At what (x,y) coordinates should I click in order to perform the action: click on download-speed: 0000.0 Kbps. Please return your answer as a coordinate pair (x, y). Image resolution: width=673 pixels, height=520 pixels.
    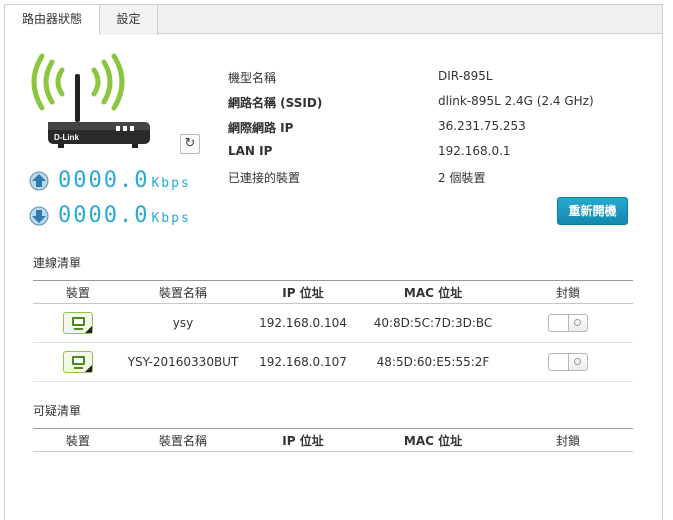
    Looking at the image, I should click on (123, 217).